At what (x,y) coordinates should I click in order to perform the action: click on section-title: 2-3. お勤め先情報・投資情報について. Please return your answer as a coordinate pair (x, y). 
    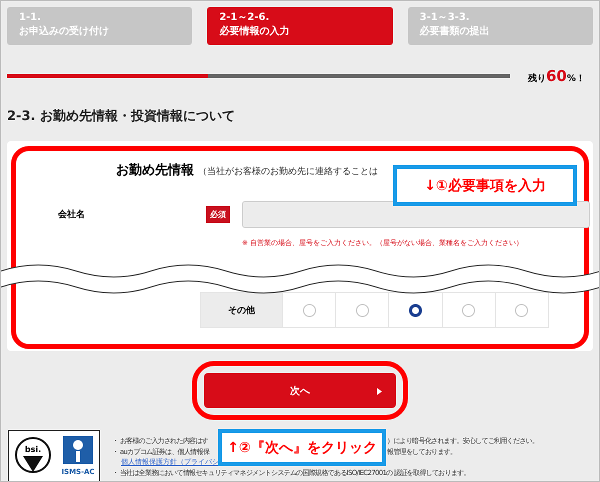
    Looking at the image, I should click on (121, 116).